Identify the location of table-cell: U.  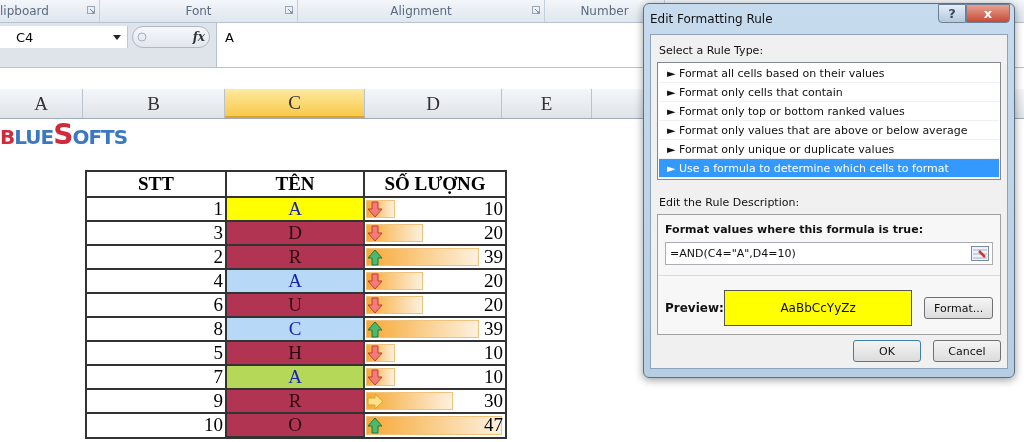
(295, 305).